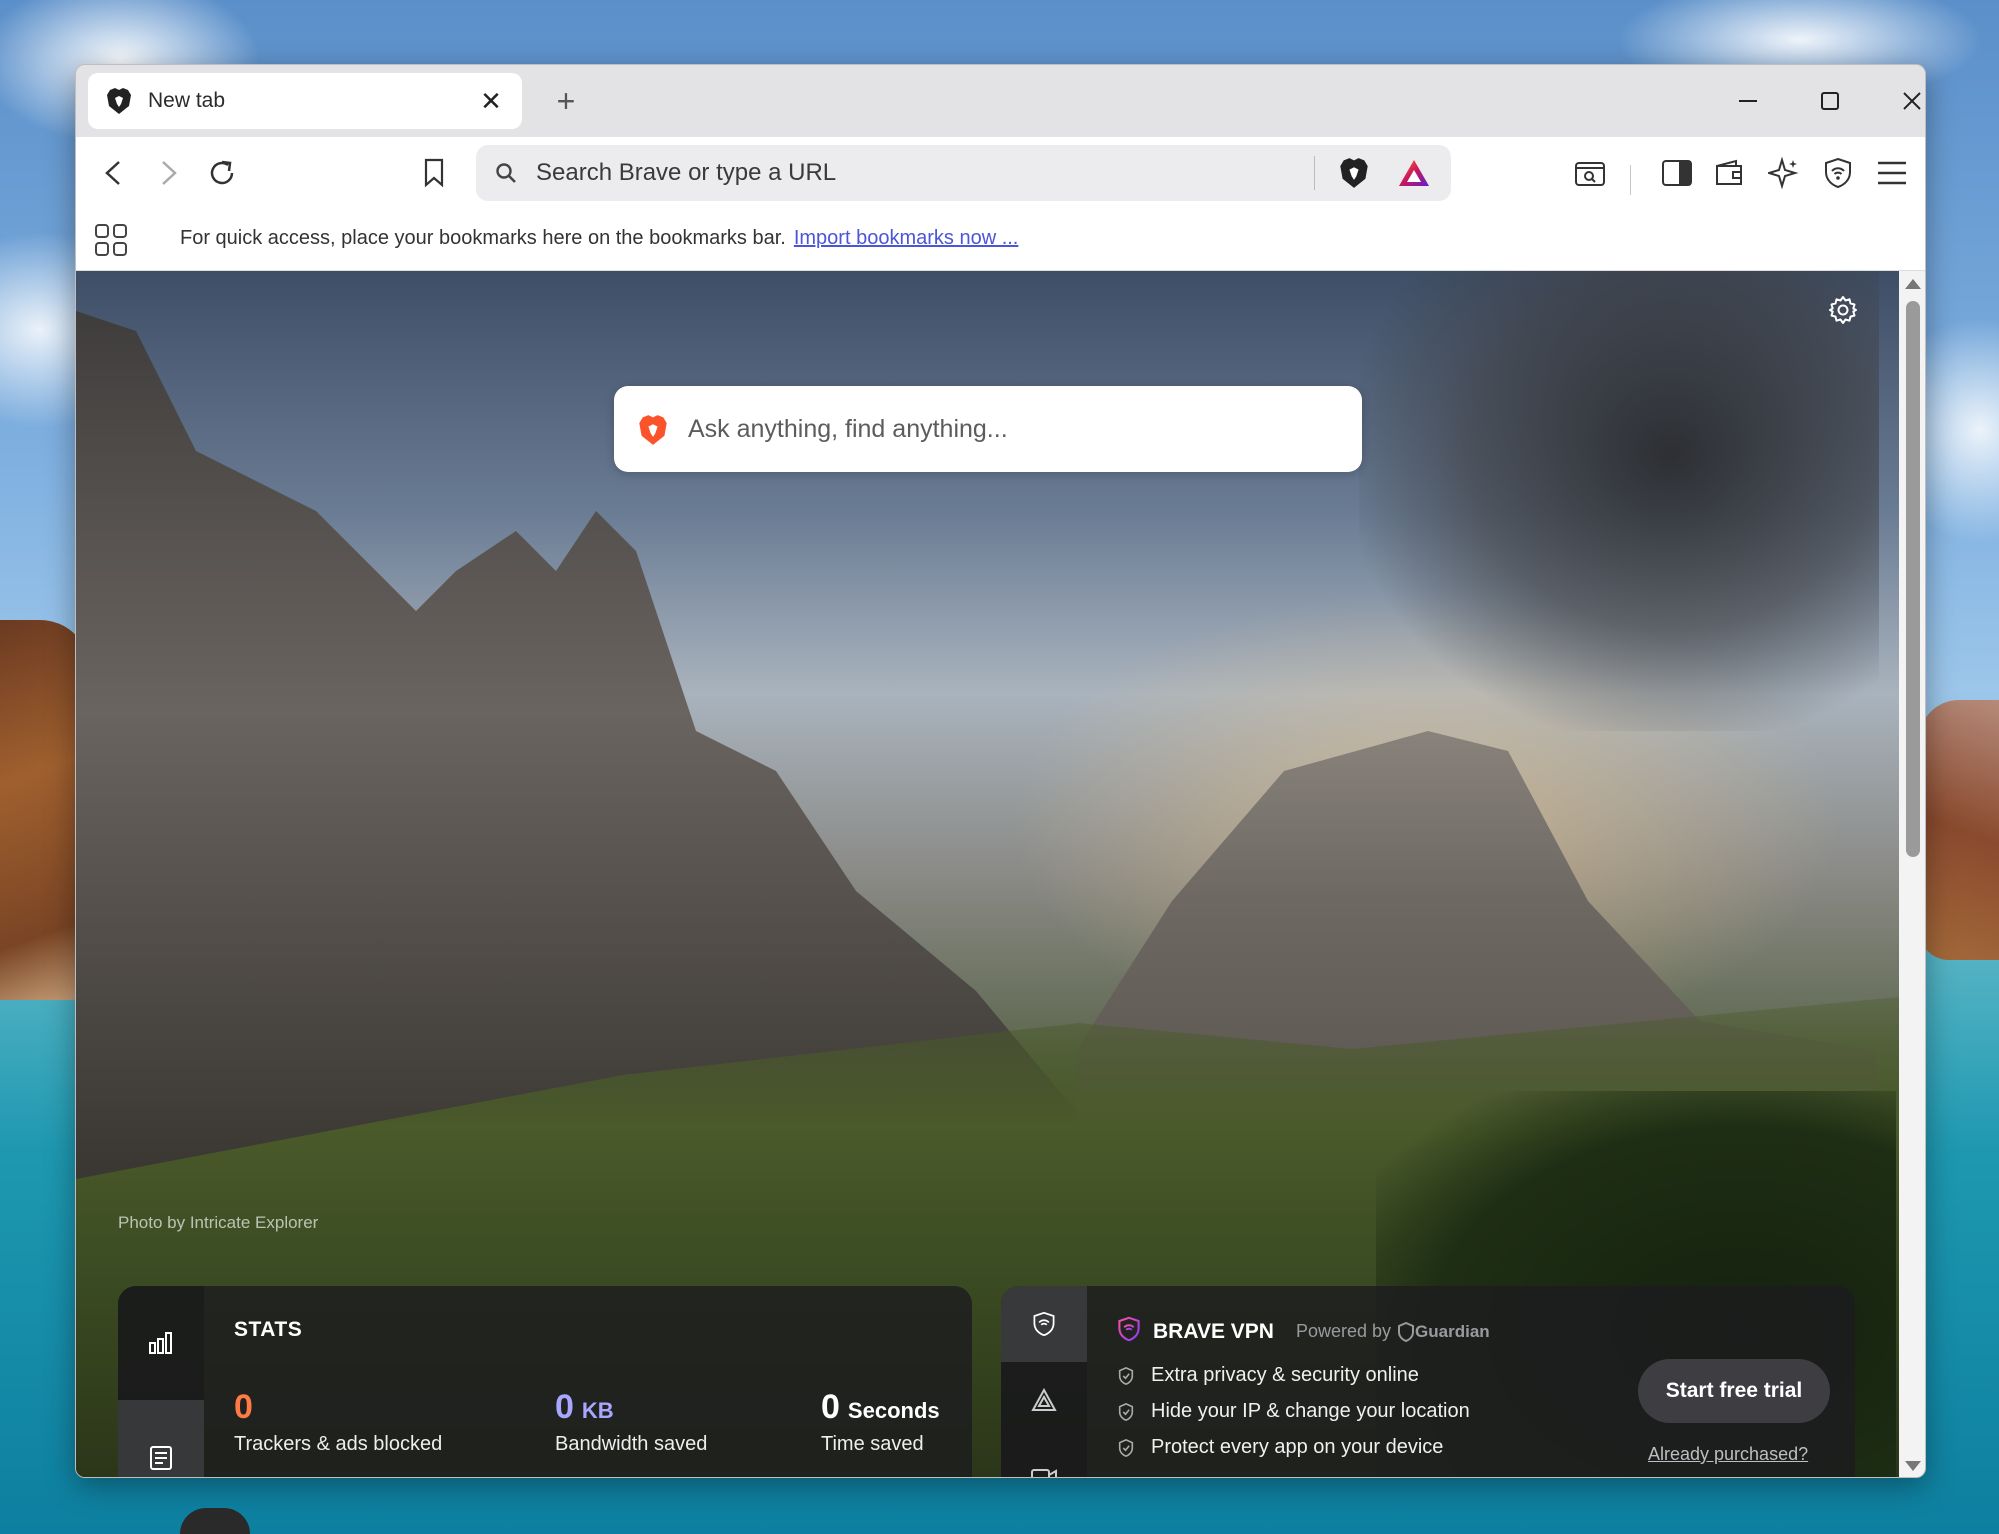  Describe the element at coordinates (434, 173) in the screenshot. I see `bookmark-icon` at that location.